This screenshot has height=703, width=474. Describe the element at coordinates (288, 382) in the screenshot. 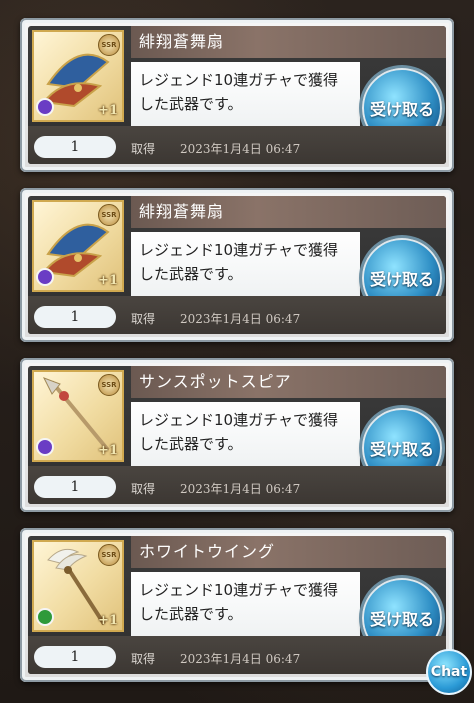

I see `weapon-name: サンスポットスピア` at that location.